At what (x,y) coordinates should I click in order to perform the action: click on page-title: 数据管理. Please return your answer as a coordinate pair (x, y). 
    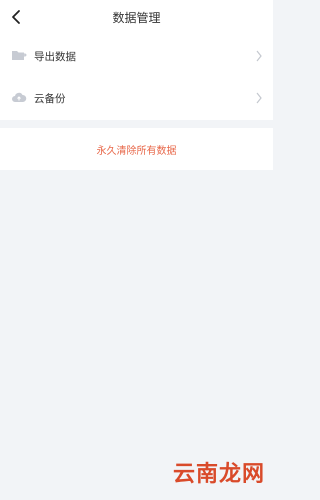
    Looking at the image, I should click on (136, 18).